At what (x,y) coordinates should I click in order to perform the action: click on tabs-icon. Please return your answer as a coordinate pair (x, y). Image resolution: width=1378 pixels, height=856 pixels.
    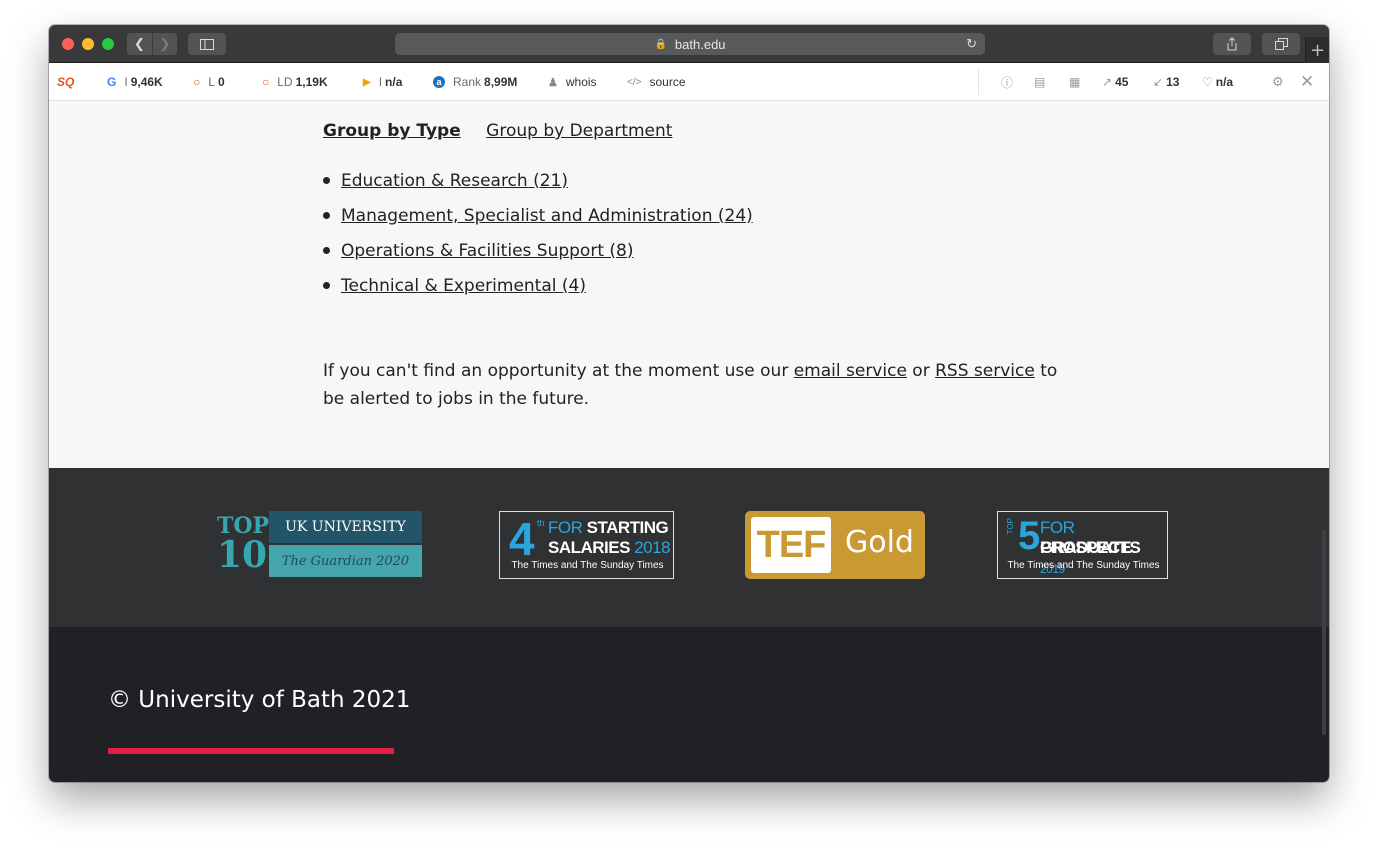
    Looking at the image, I should click on (1281, 44).